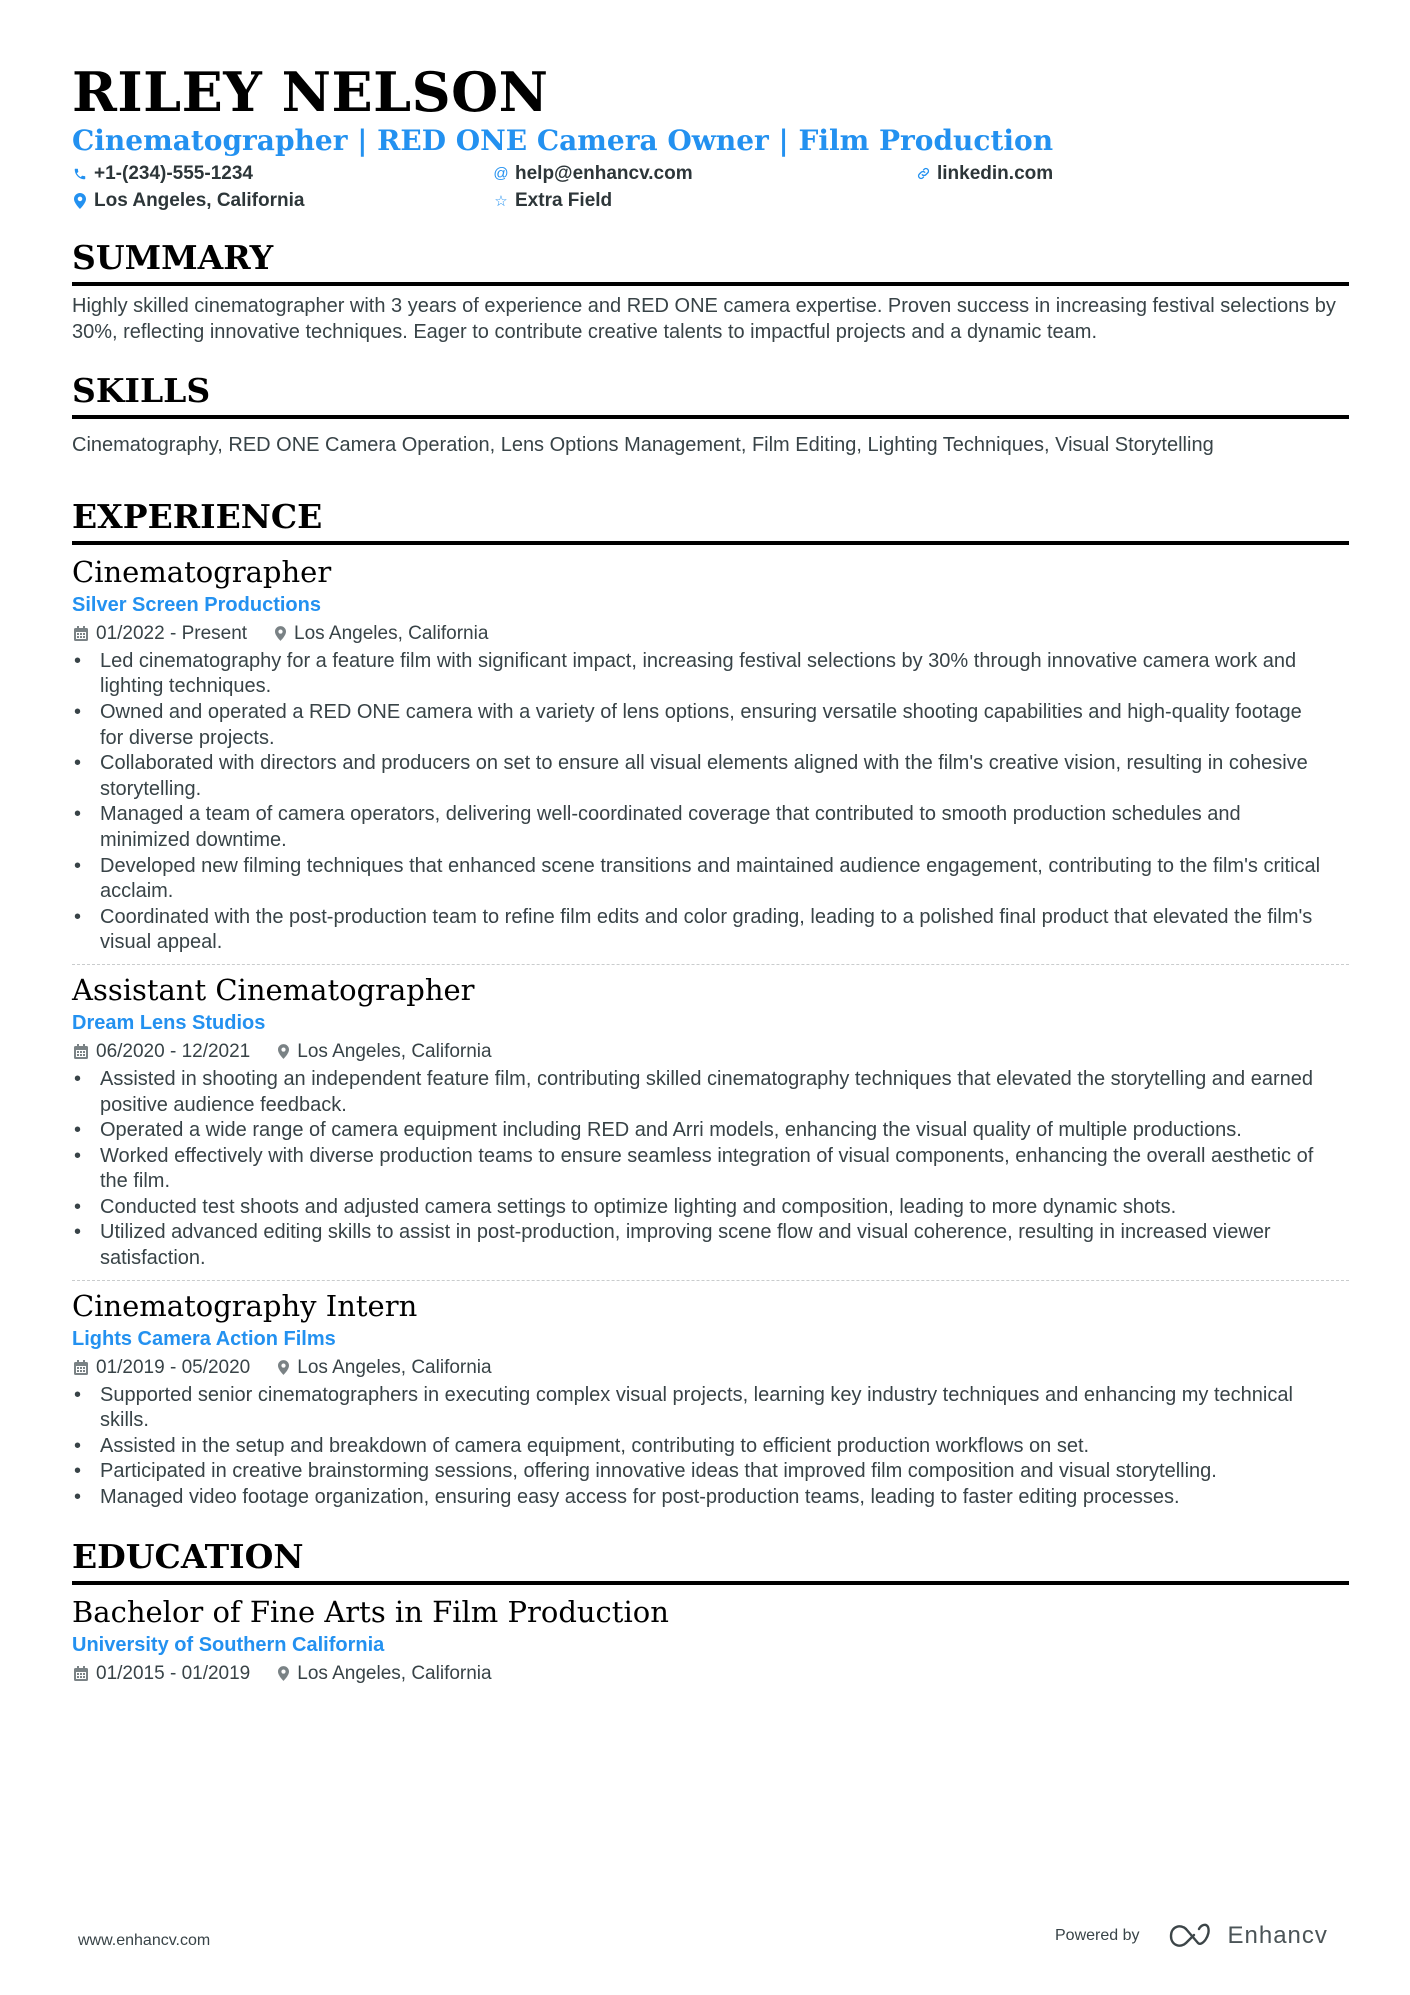  I want to click on enhancv-logo-icon, so click(1191, 1936).